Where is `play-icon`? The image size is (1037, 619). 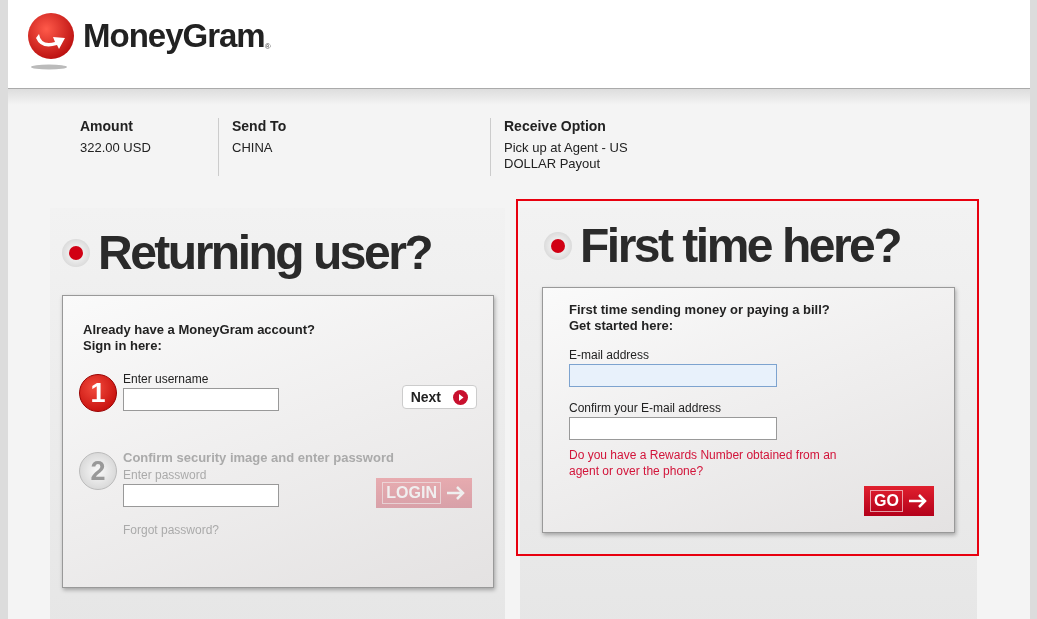
play-icon is located at coordinates (460, 397).